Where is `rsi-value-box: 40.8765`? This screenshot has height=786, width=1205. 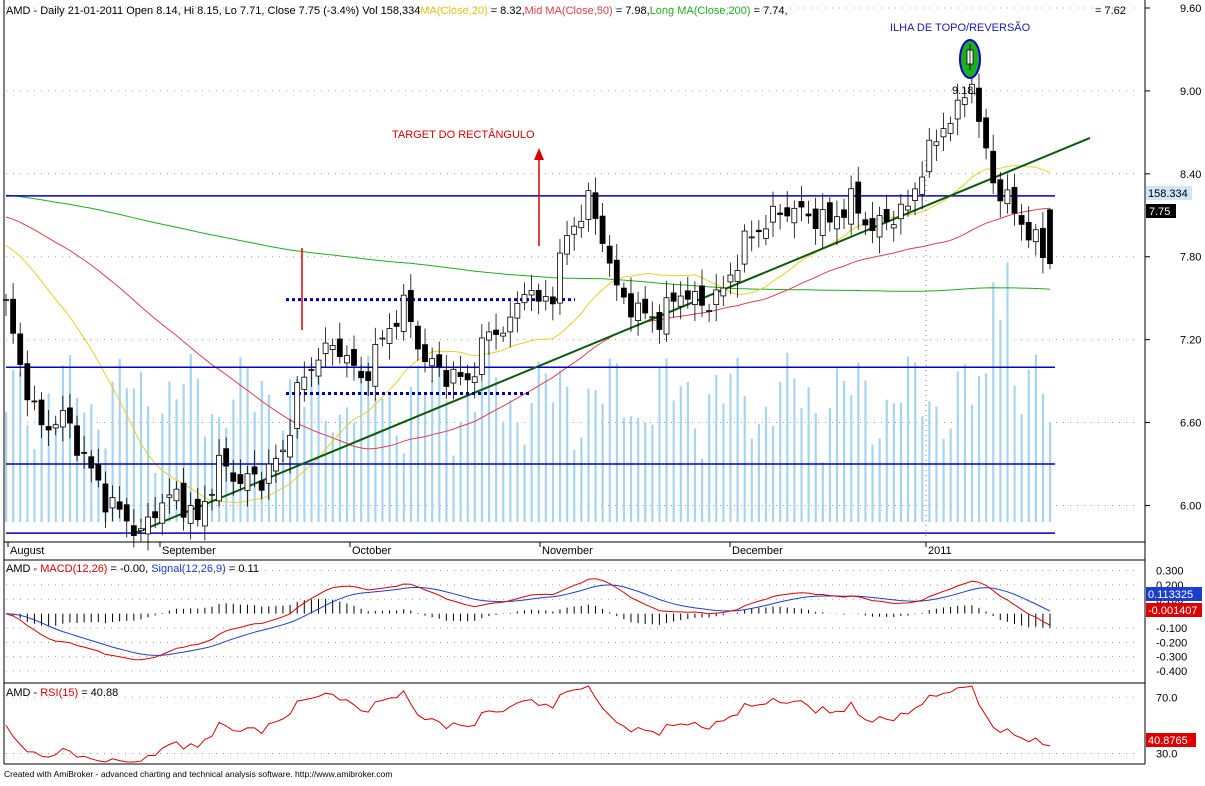 rsi-value-box: 40.8765 is located at coordinates (1171, 740).